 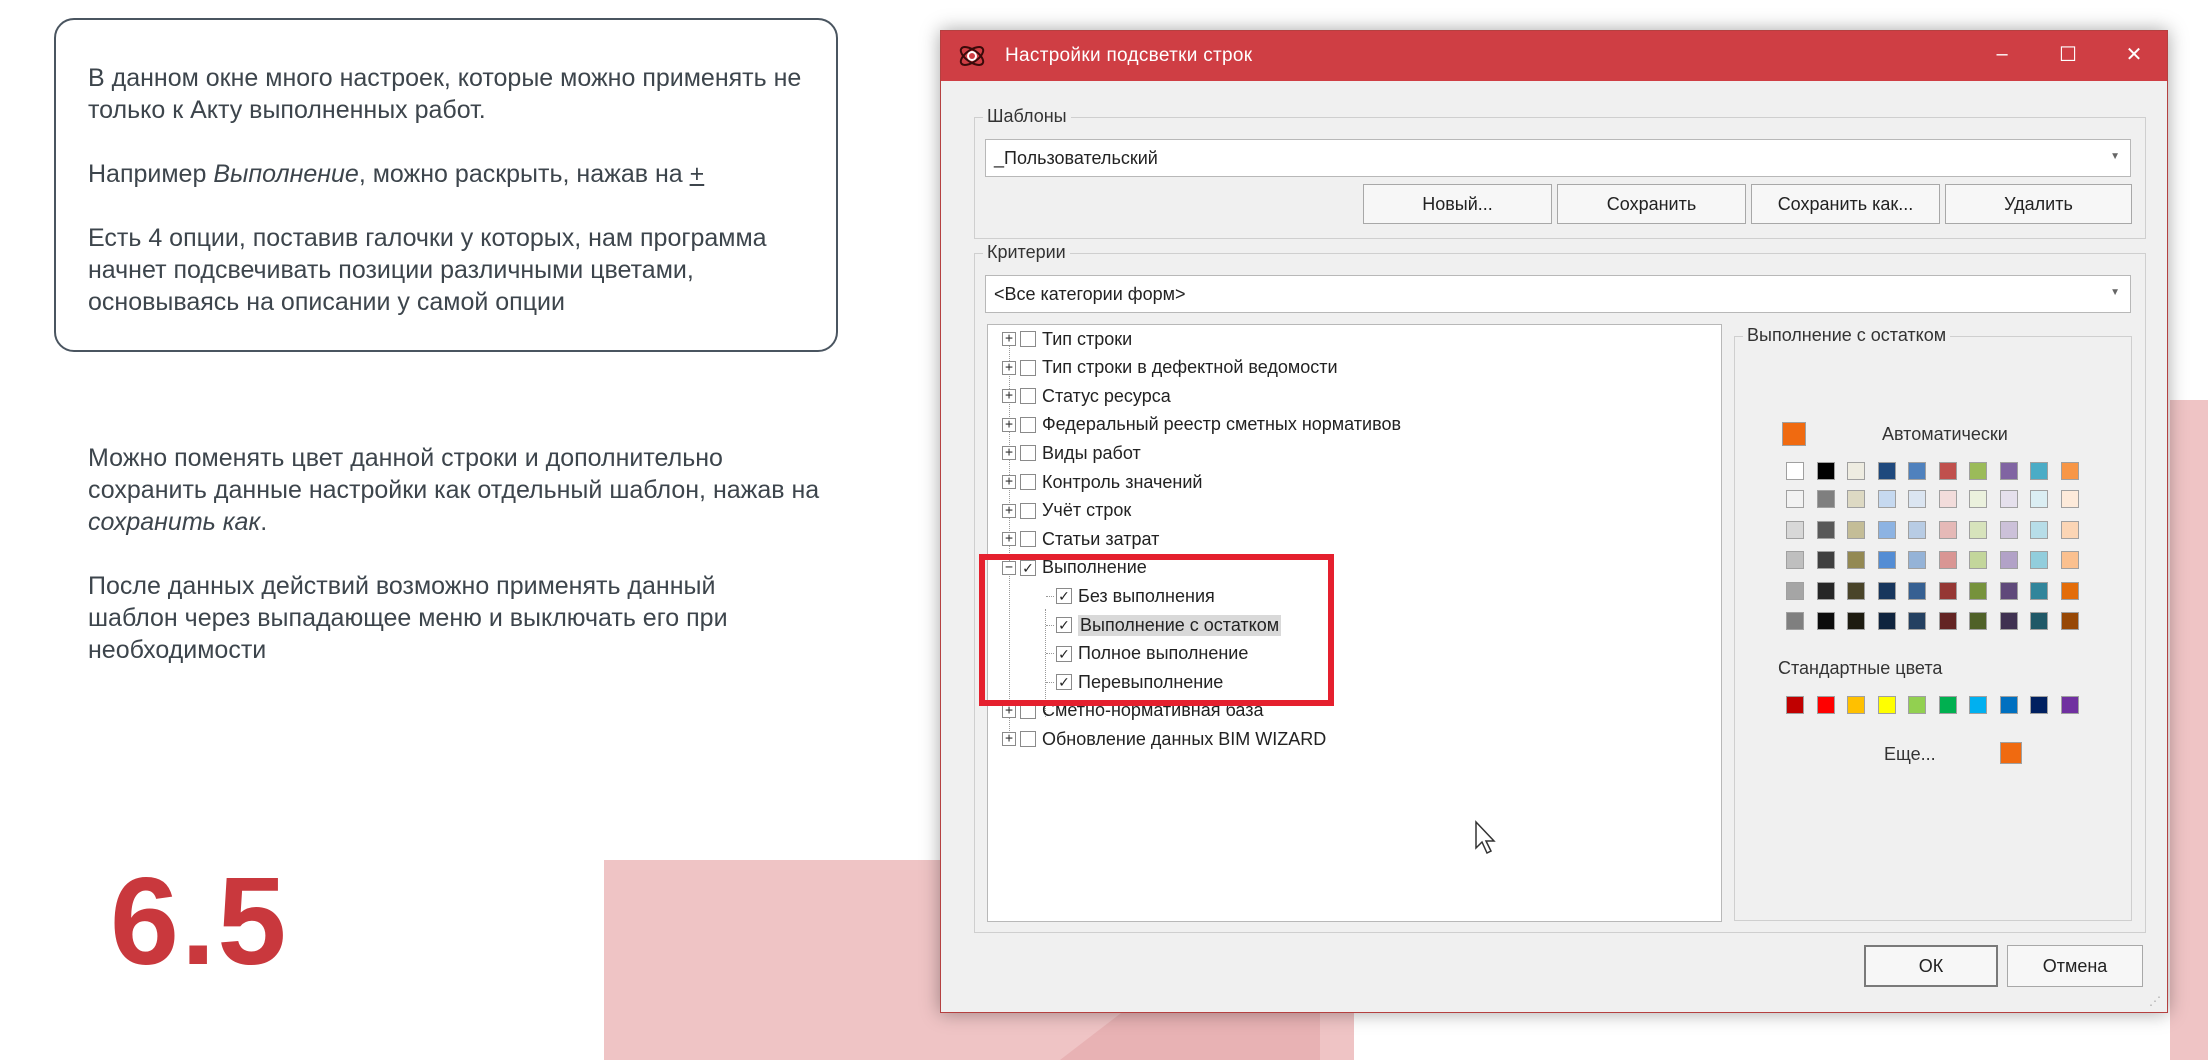 What do you see at coordinates (2155, 1001) in the screenshot?
I see `resize-grip-icon: ⋰` at bounding box center [2155, 1001].